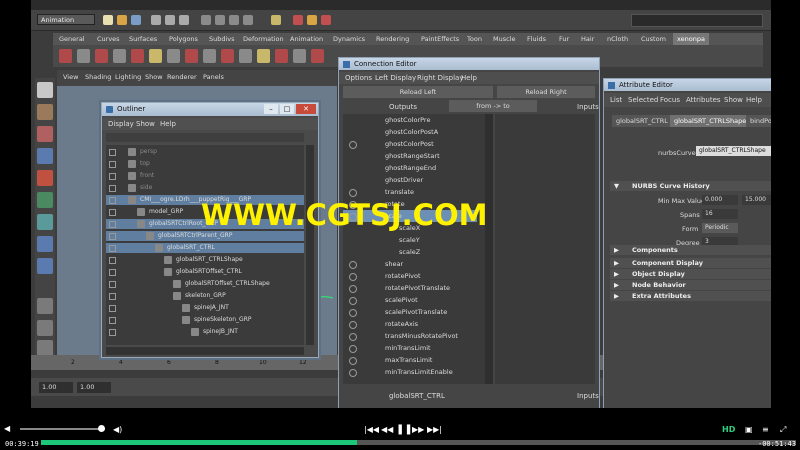  I want to click on outliner-hscrollbar, so click(205, 351).